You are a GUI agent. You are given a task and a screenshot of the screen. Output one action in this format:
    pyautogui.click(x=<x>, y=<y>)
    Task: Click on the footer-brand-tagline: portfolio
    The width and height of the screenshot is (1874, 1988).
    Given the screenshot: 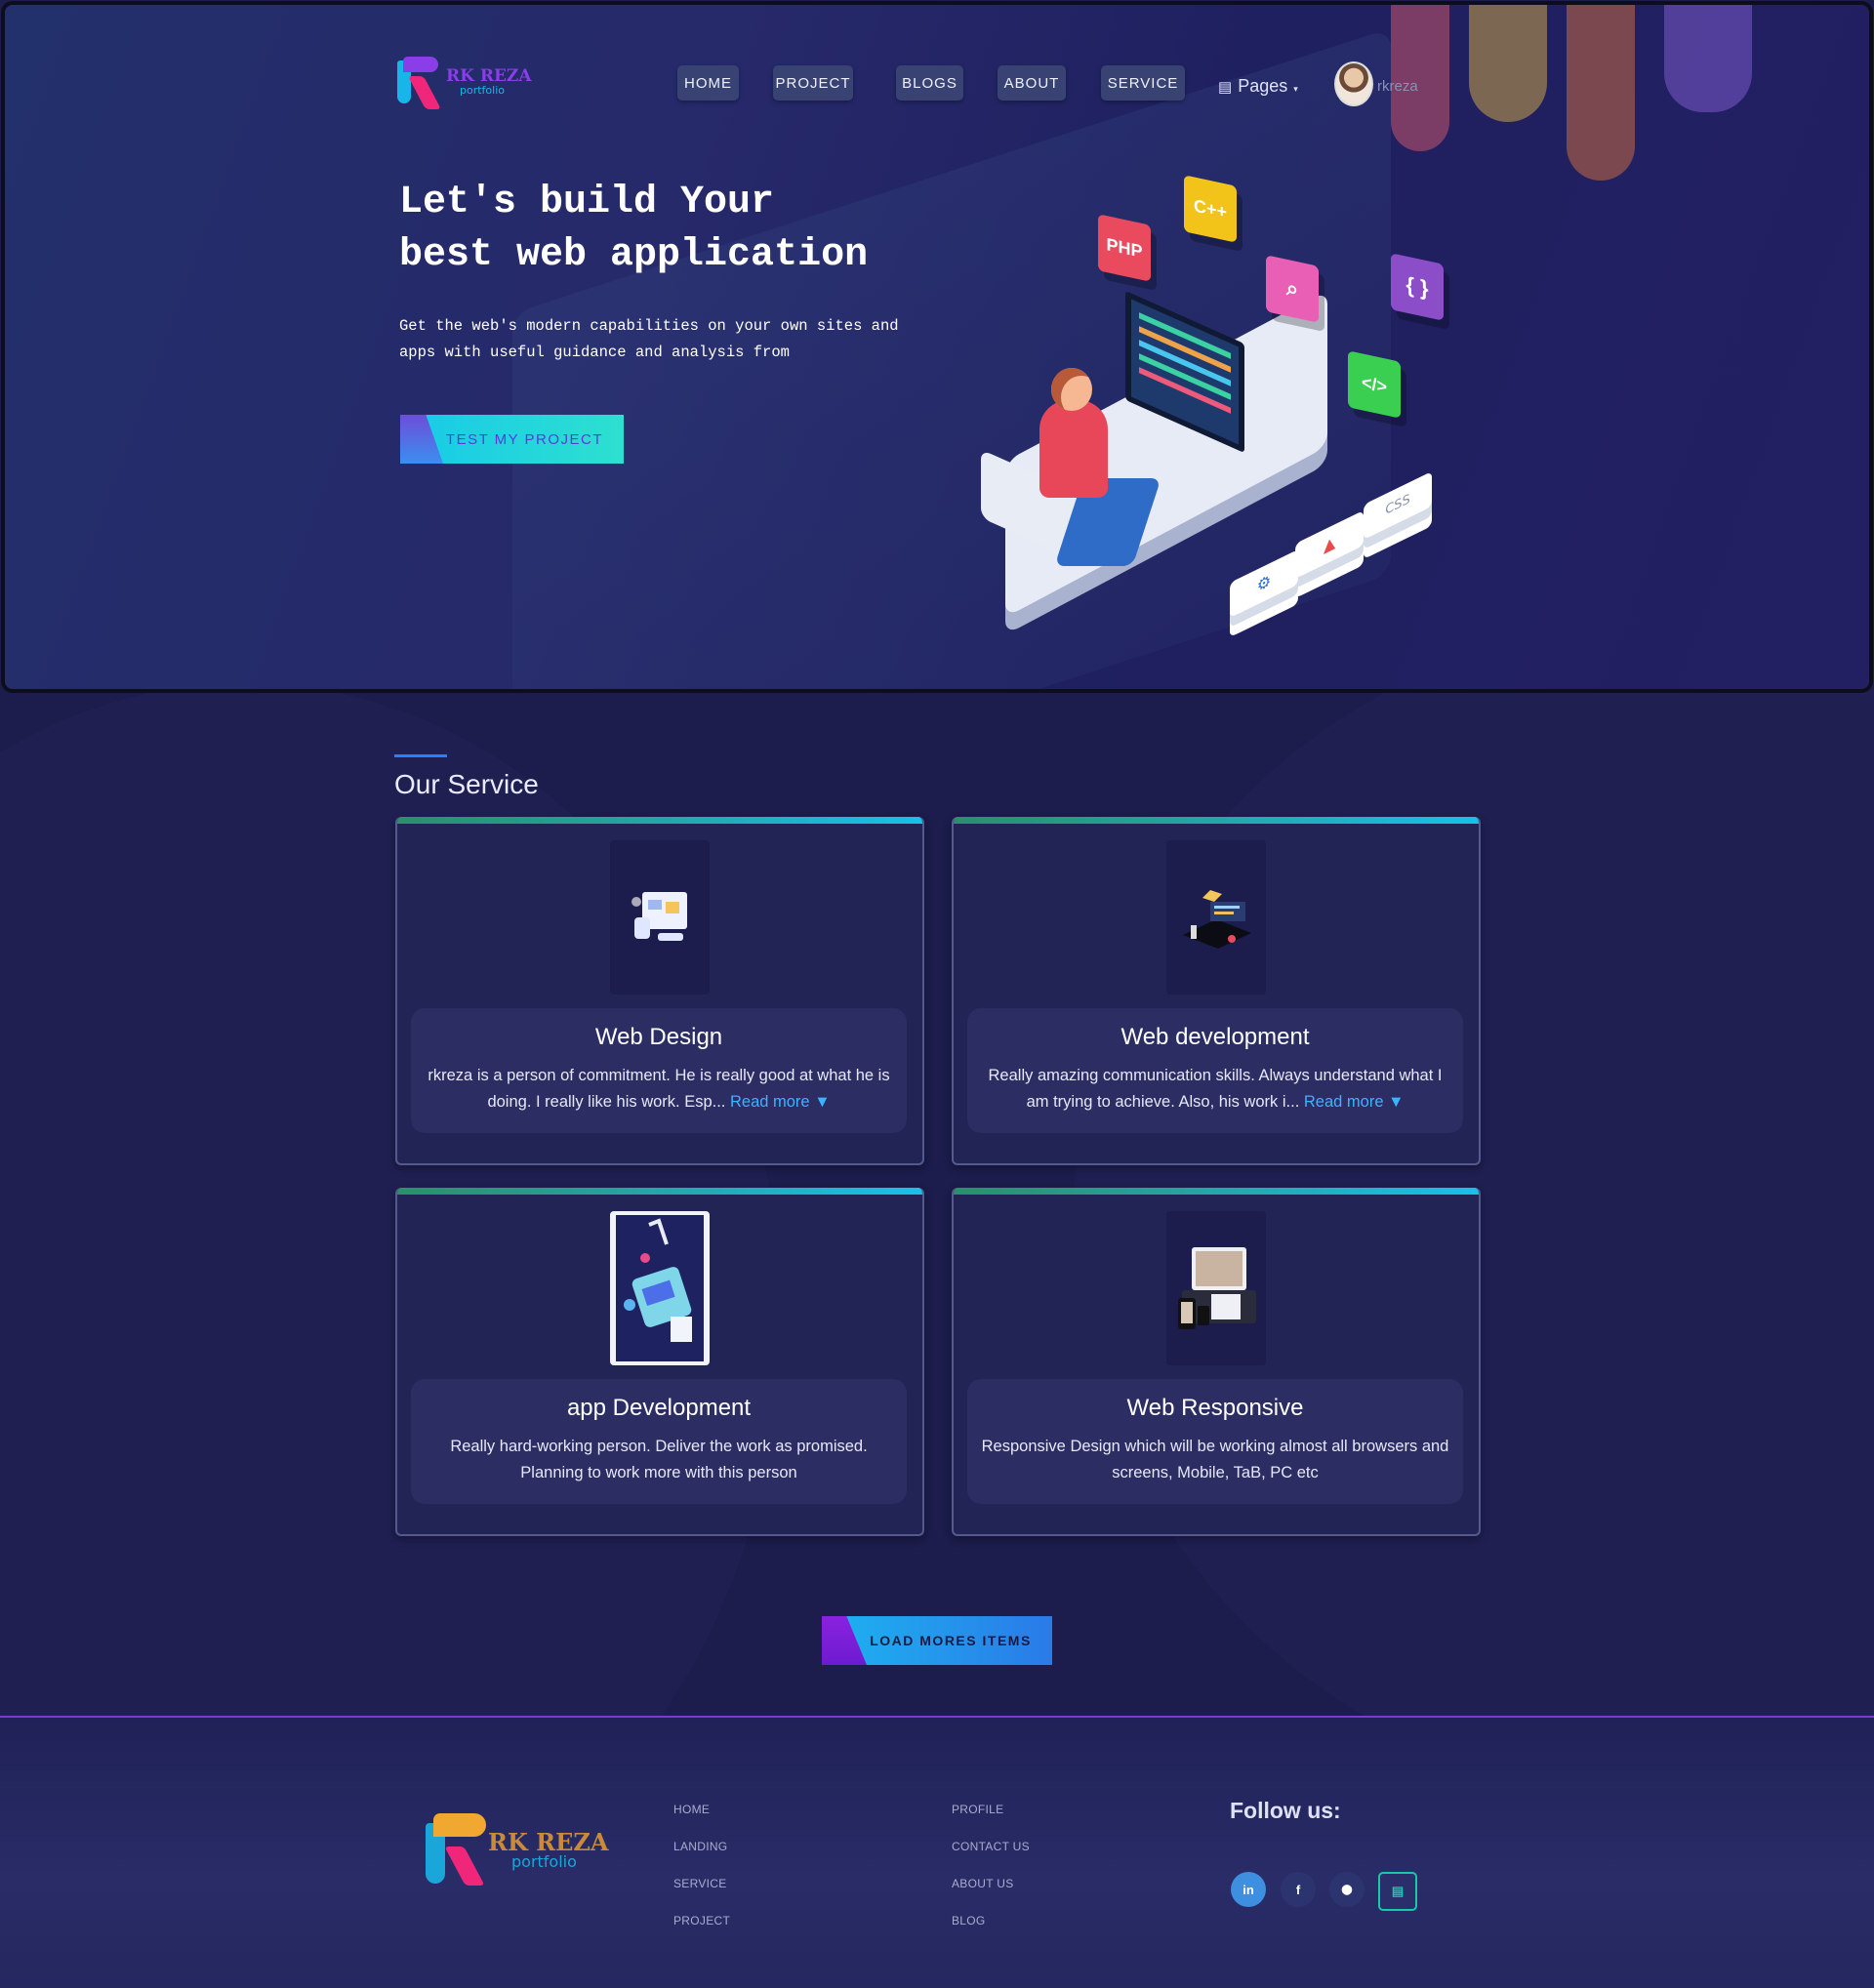 What is the action you would take?
    pyautogui.click(x=544, y=1862)
    